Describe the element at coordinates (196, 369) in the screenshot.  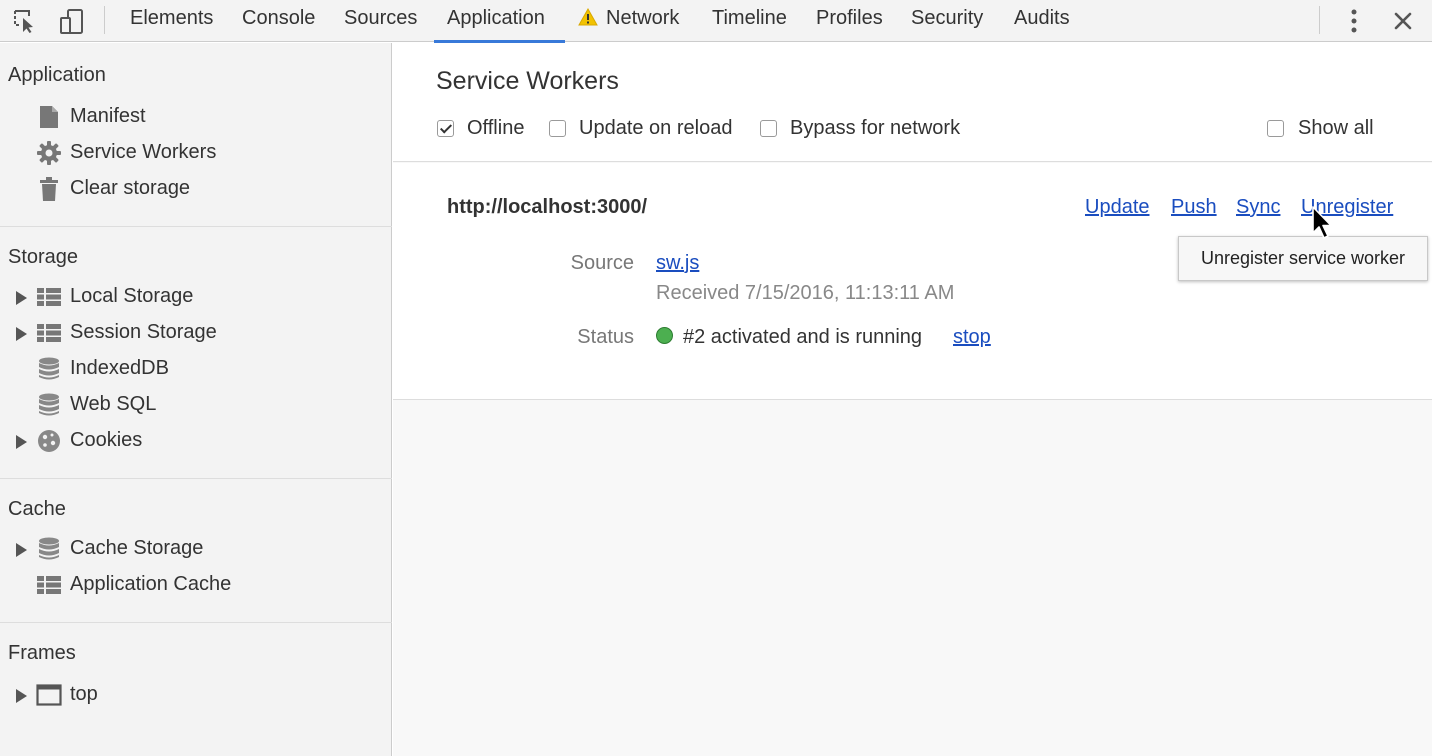
I see `sidebar-item-indexeddb: IndexedDB` at that location.